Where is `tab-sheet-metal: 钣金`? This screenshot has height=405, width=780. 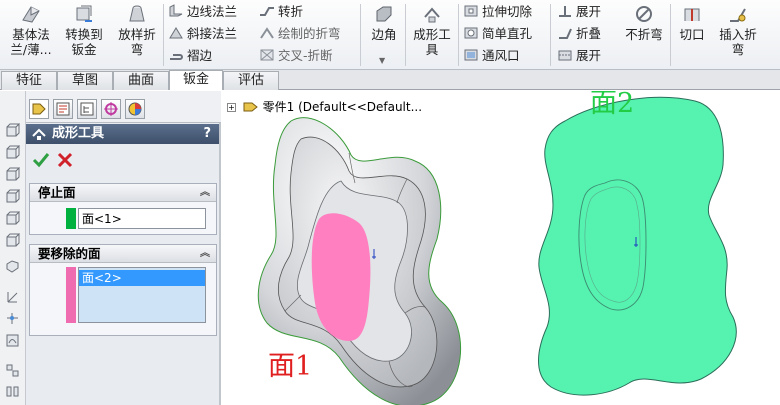 tab-sheet-metal: 钣金 is located at coordinates (196, 80).